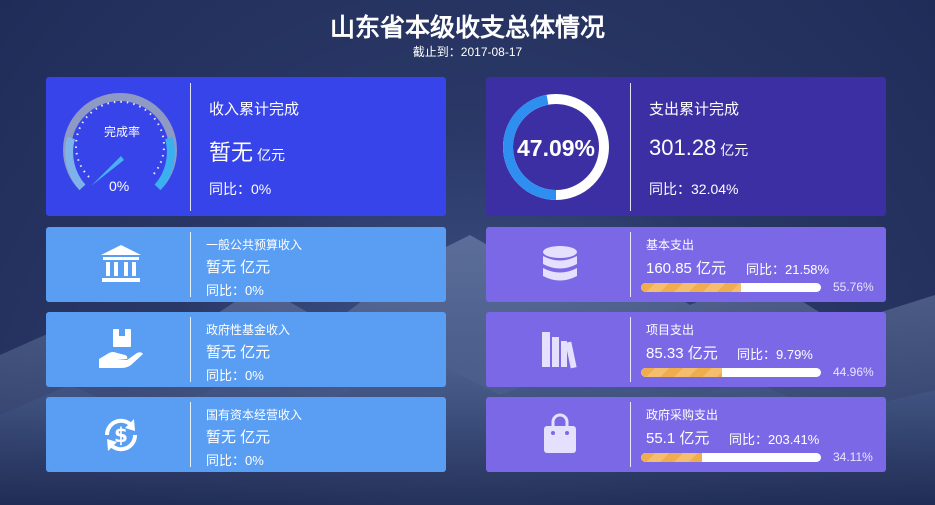 The height and width of the screenshot is (505, 935). Describe the element at coordinates (678, 438) in the screenshot. I see `expense-item-value: 55.1 亿元` at that location.